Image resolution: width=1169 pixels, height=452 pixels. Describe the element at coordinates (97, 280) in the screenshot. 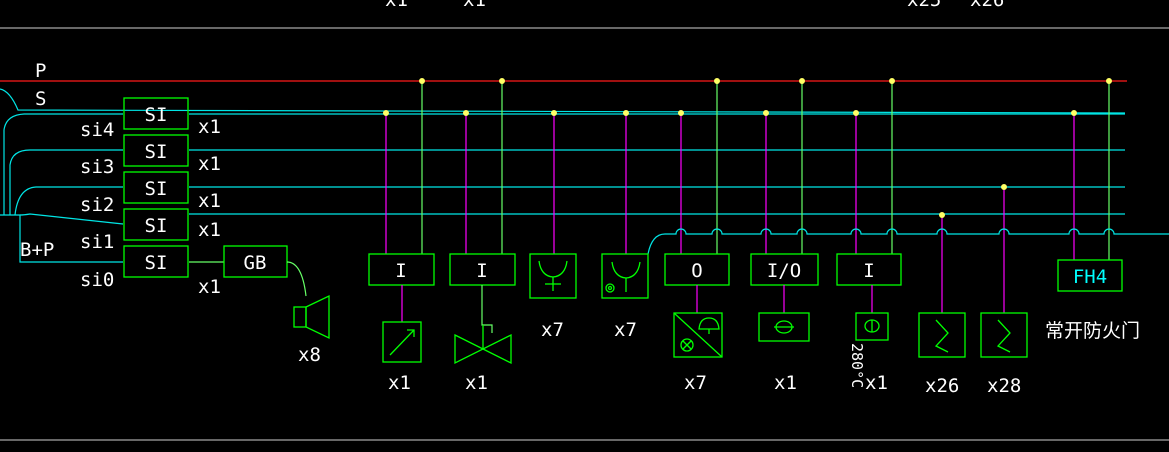

I see `loop-label: si0` at that location.